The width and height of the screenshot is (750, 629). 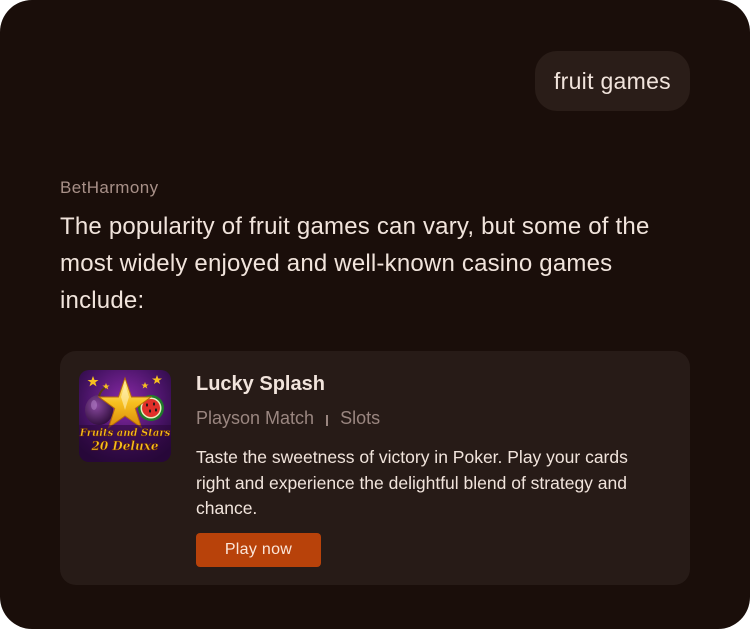 I want to click on user-message-text: fruit games, so click(x=612, y=80).